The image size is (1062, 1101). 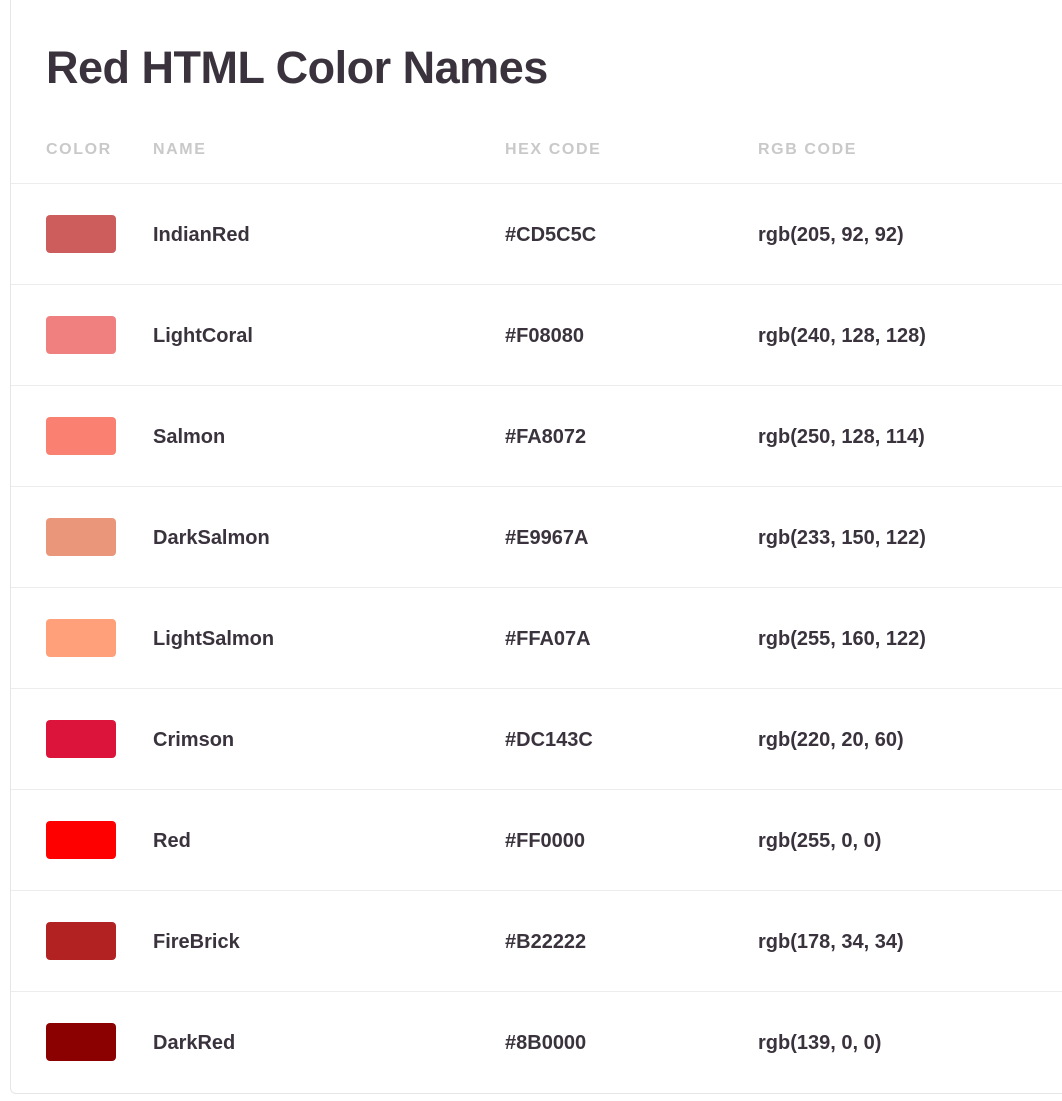 What do you see at coordinates (842, 639) in the screenshot?
I see `rgb-code: rgb(255, 160, 122)` at bounding box center [842, 639].